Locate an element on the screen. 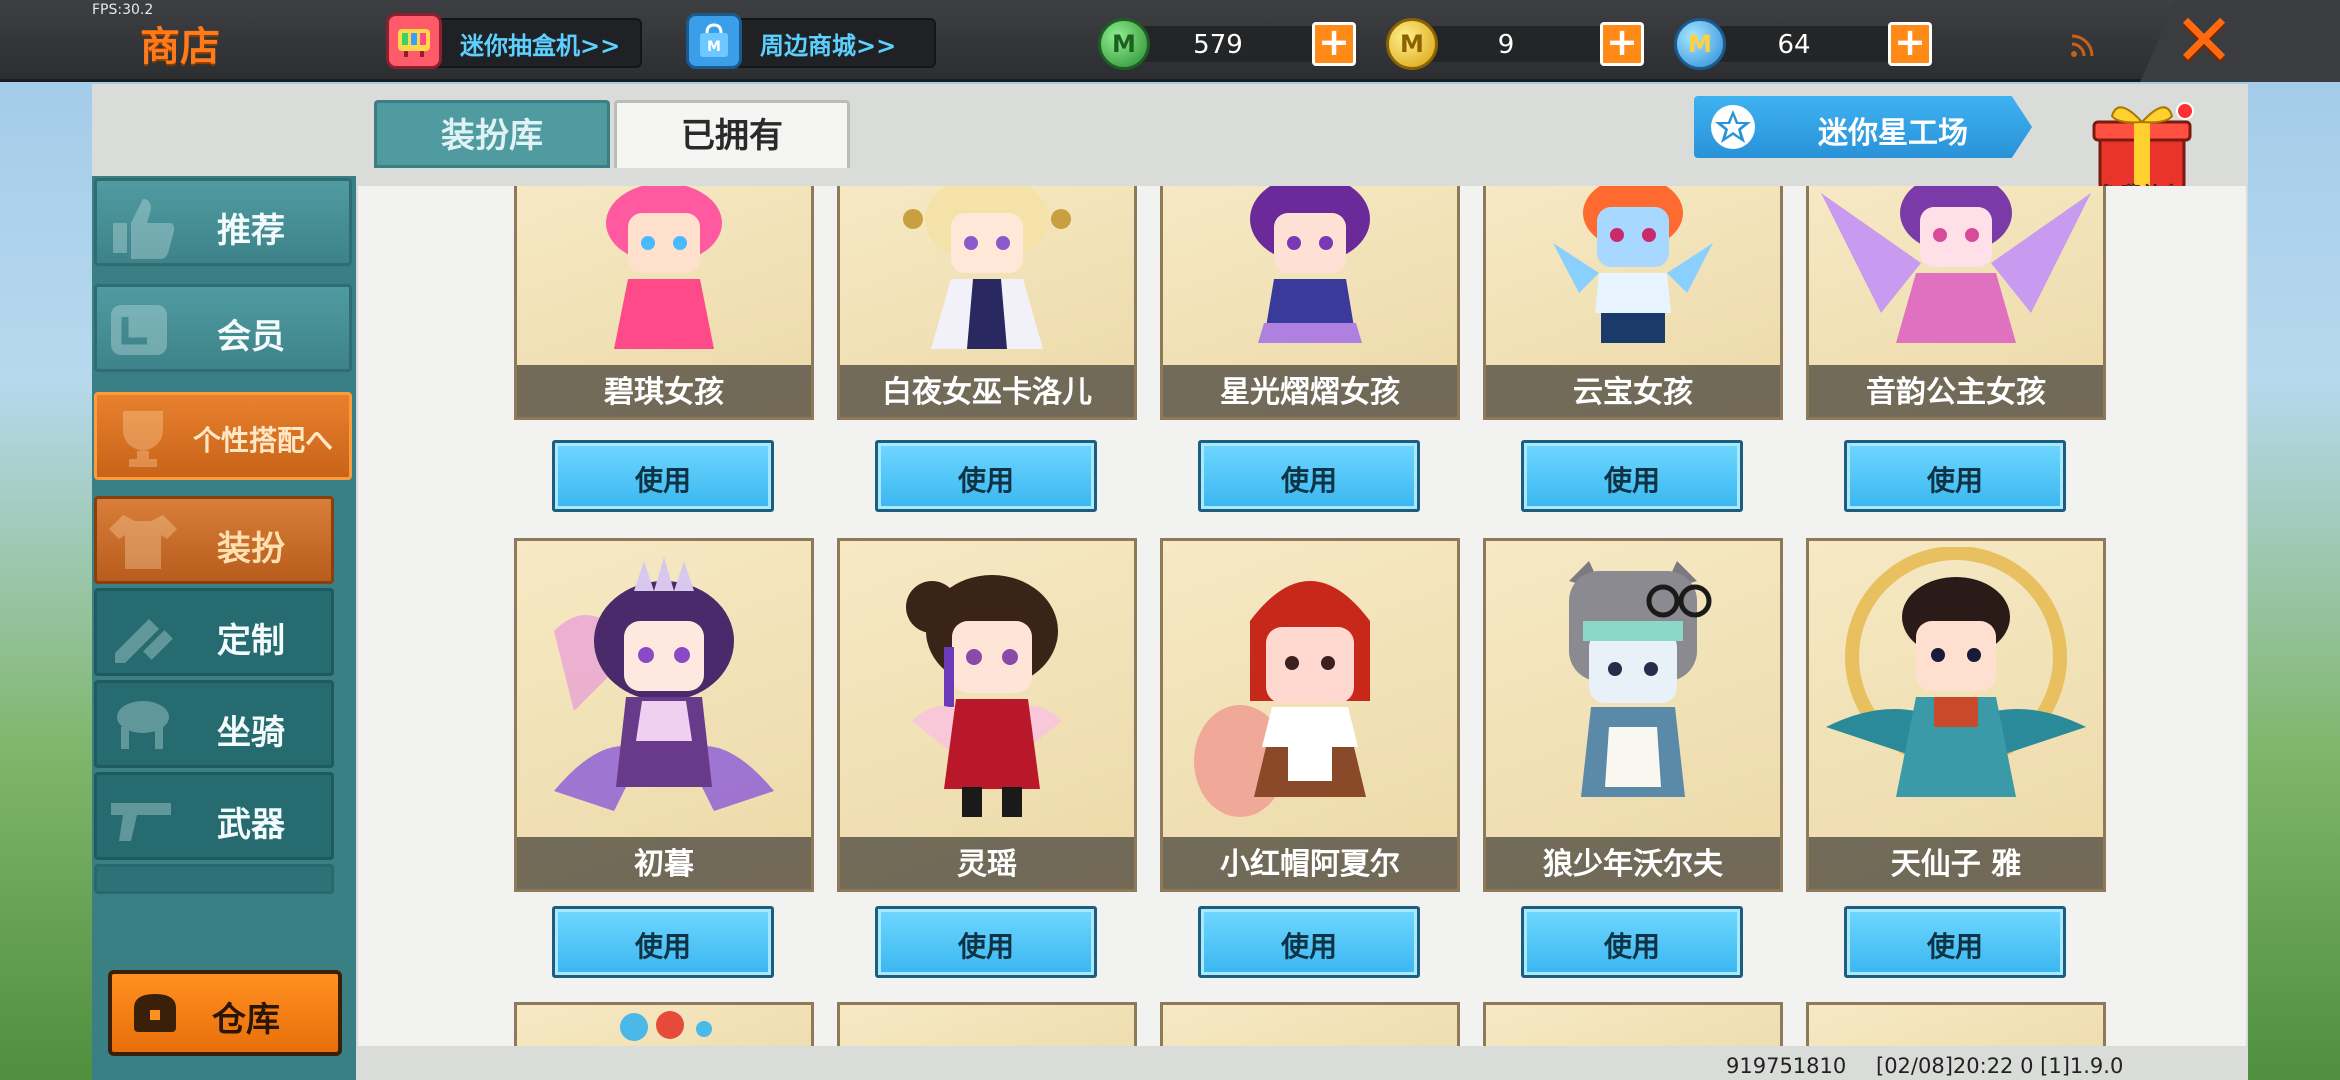 This screenshot has height=1080, width=2340. add-minibean-button: + is located at coordinates (1910, 44).